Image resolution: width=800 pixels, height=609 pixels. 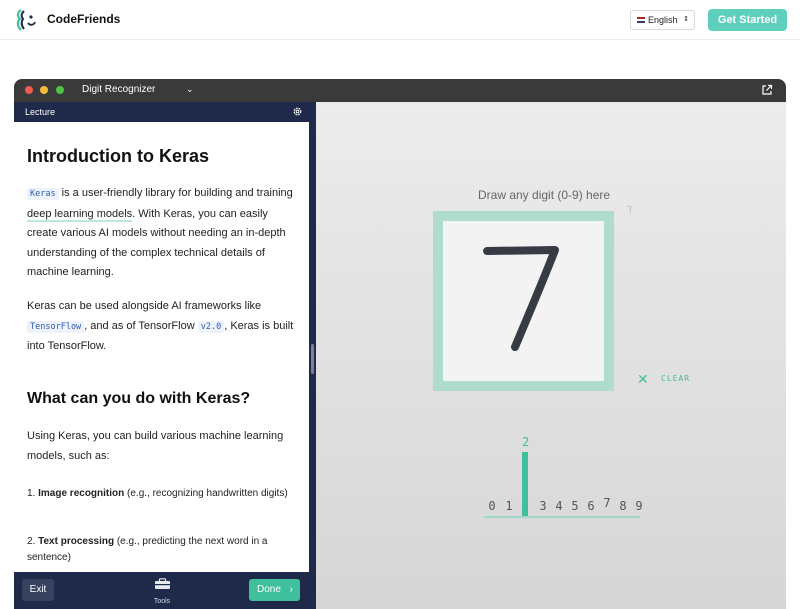 What do you see at coordinates (591, 506) in the screenshot?
I see `digit-label-6: 6` at bounding box center [591, 506].